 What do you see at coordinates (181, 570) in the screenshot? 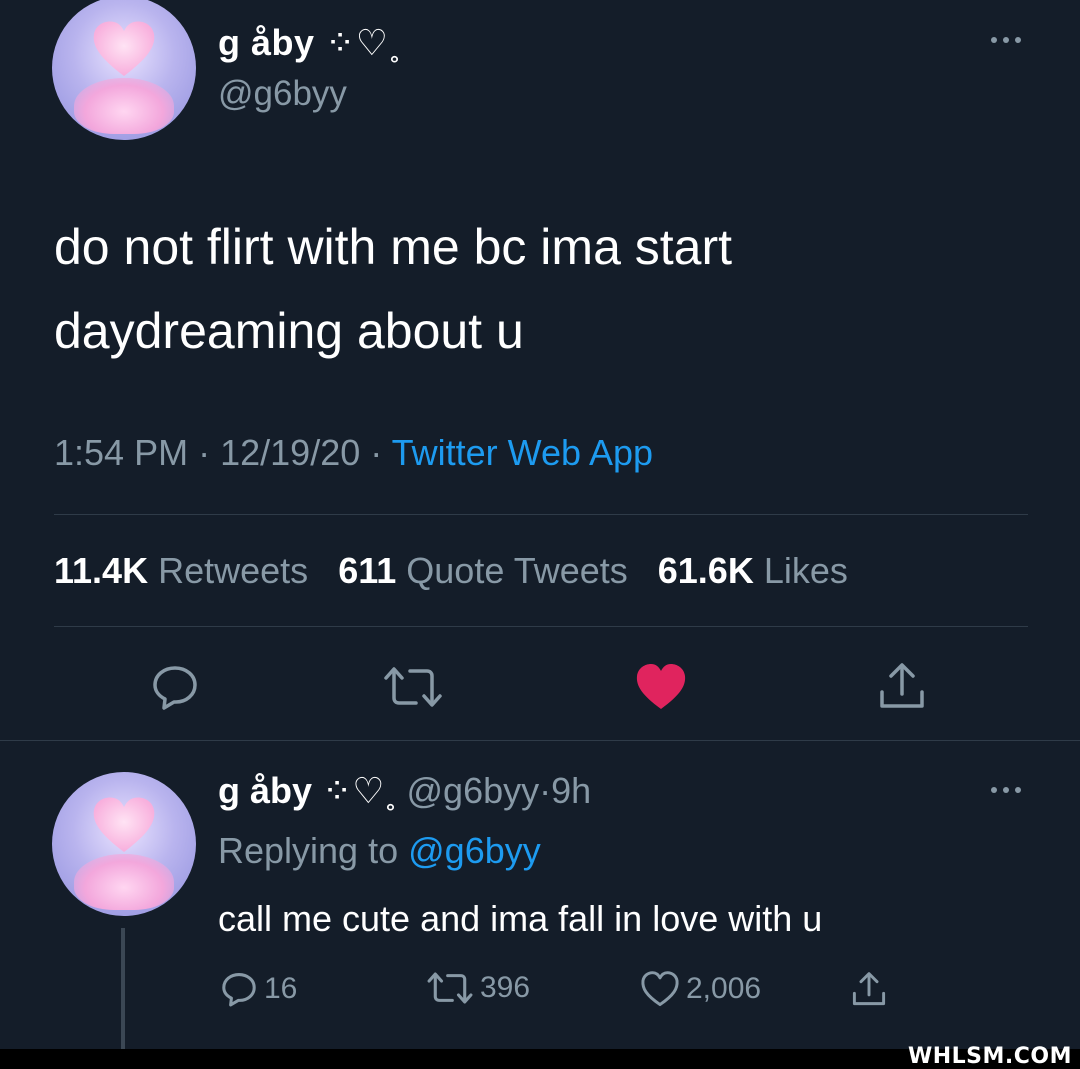
I see `retweets-stat: 11.4K Retweets` at bounding box center [181, 570].